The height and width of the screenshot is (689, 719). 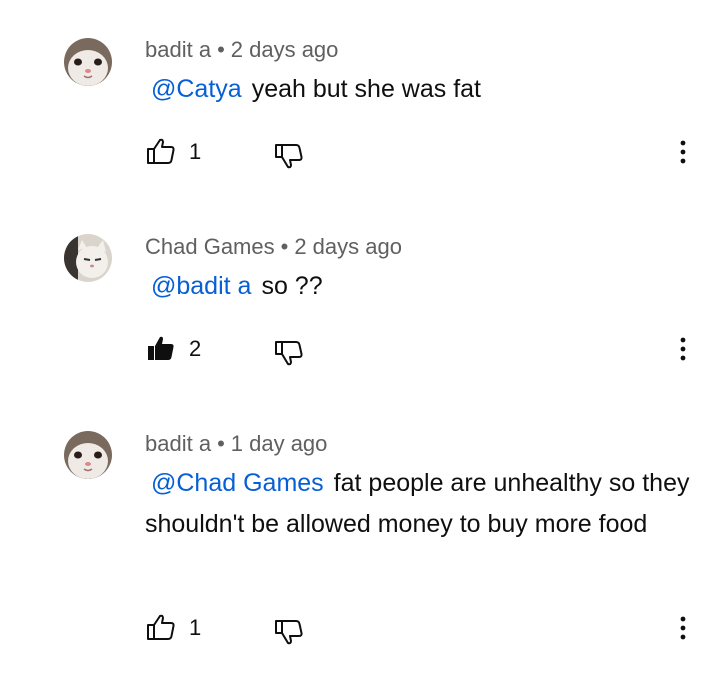 I want to click on comment-time: 1 day ago, so click(x=279, y=443).